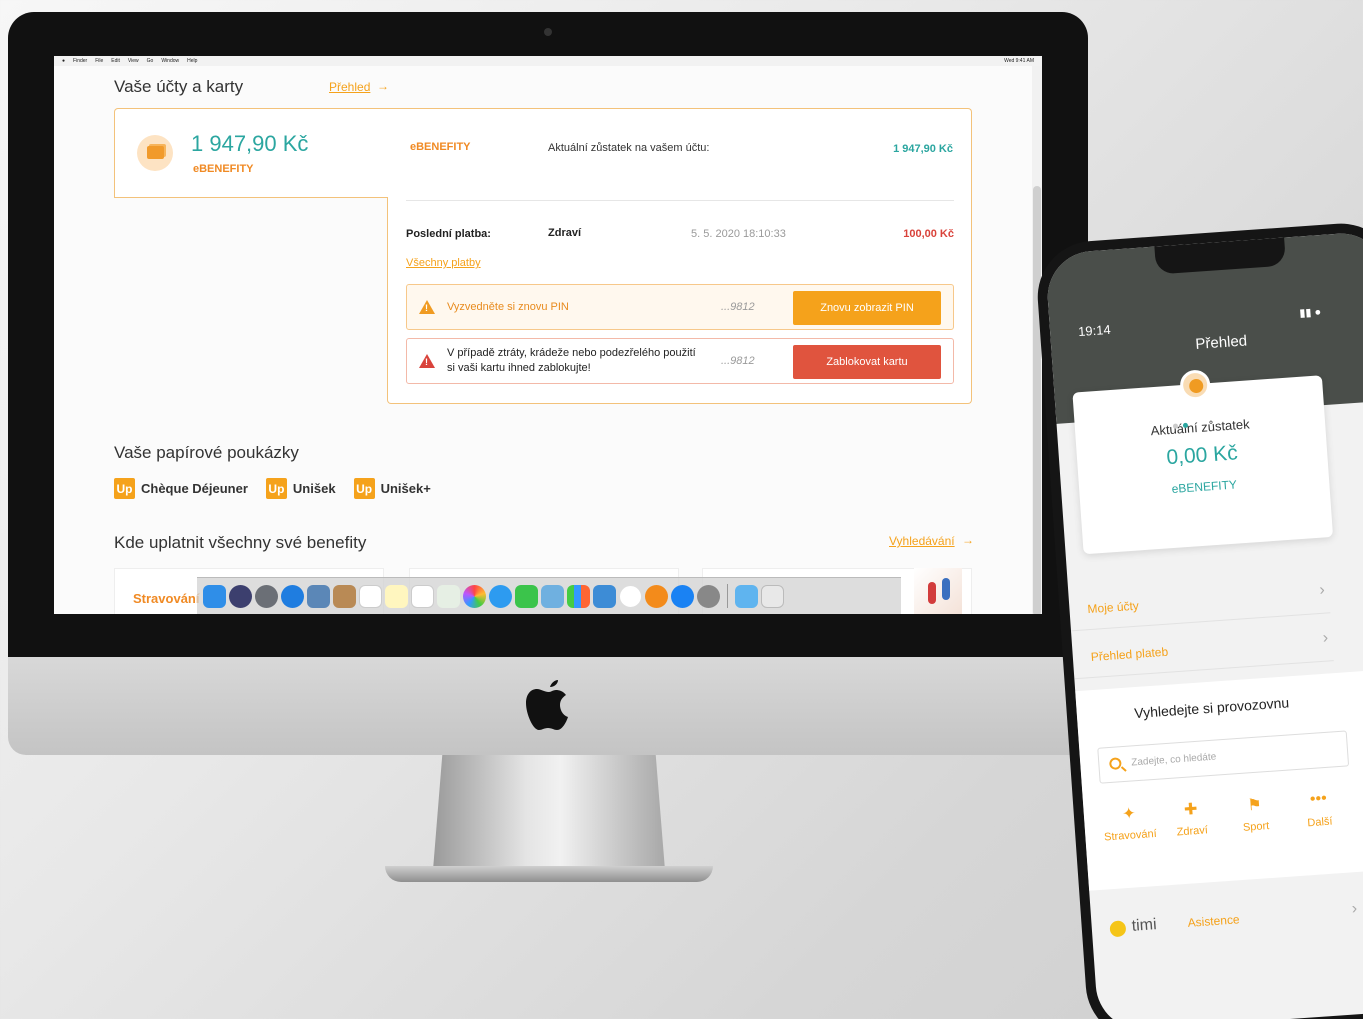 The height and width of the screenshot is (1019, 1363). What do you see at coordinates (370, 596) in the screenshot?
I see `calendar-icon` at bounding box center [370, 596].